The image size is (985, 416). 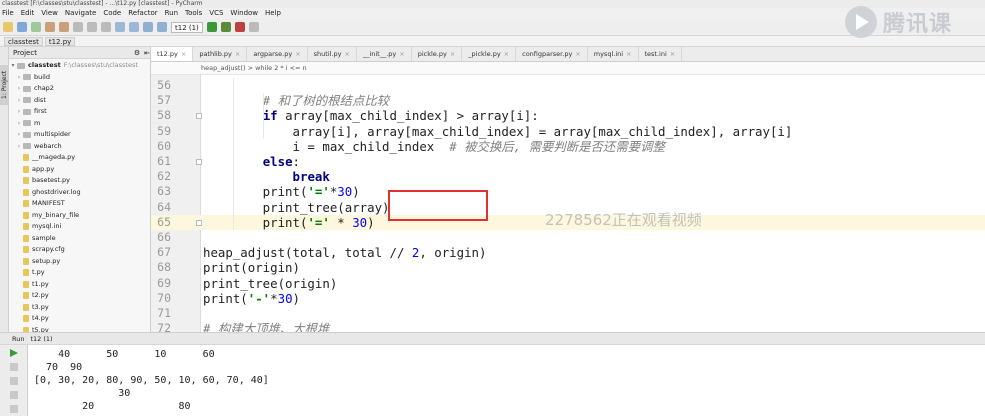 I want to click on tab-t12-py: t12.py ×, so click(x=172, y=54).